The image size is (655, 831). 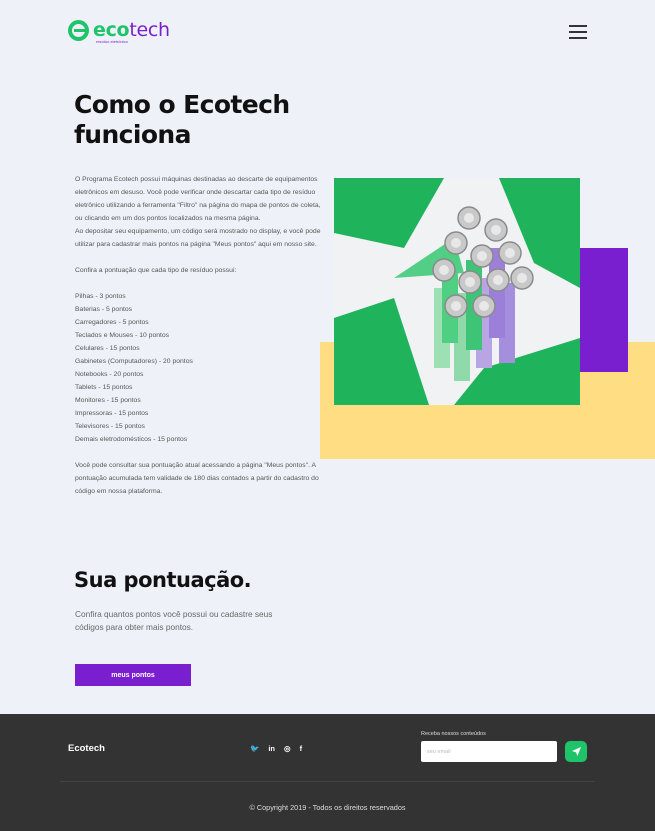 I want to click on points-item: Pilhas - 3 pontos, so click(x=100, y=296).